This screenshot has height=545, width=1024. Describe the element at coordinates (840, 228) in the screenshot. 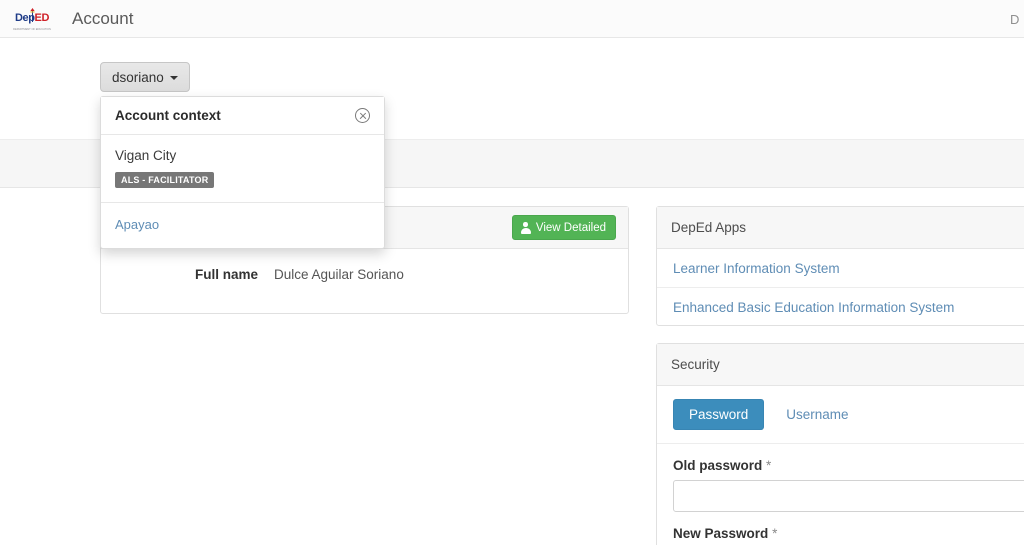

I see `deped-apps-panel-header: DepEd Apps` at that location.